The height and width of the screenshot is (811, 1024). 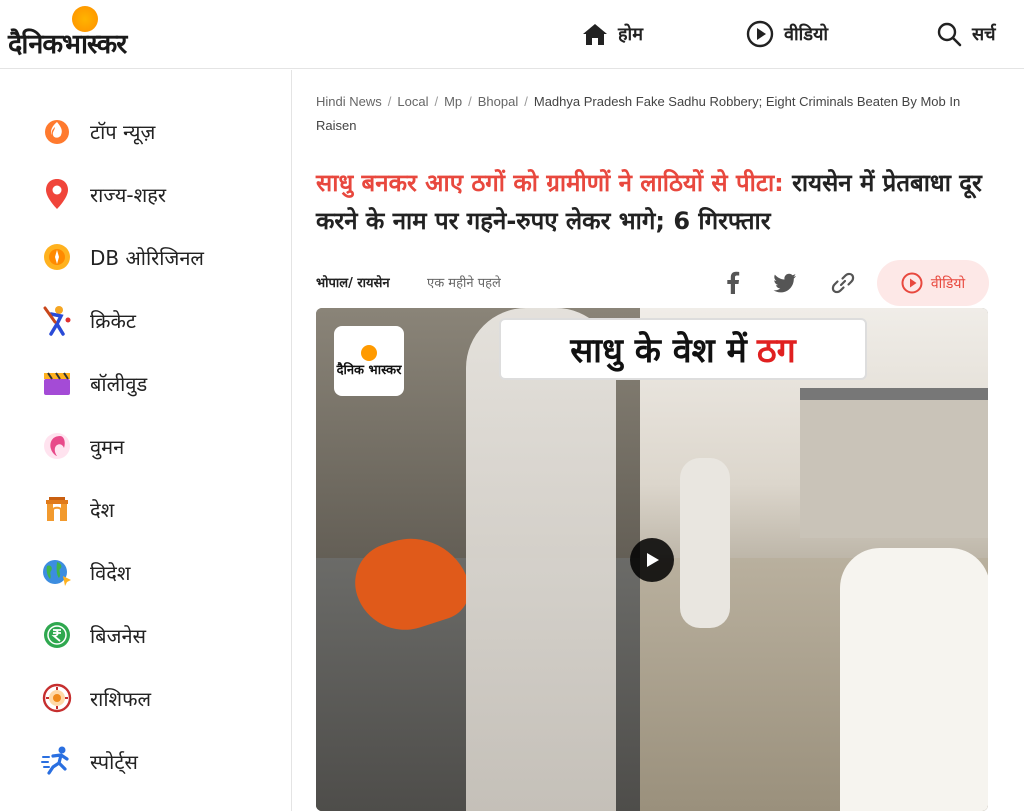 What do you see at coordinates (984, 34) in the screenshot?
I see `nav-search-label: सर्च` at bounding box center [984, 34].